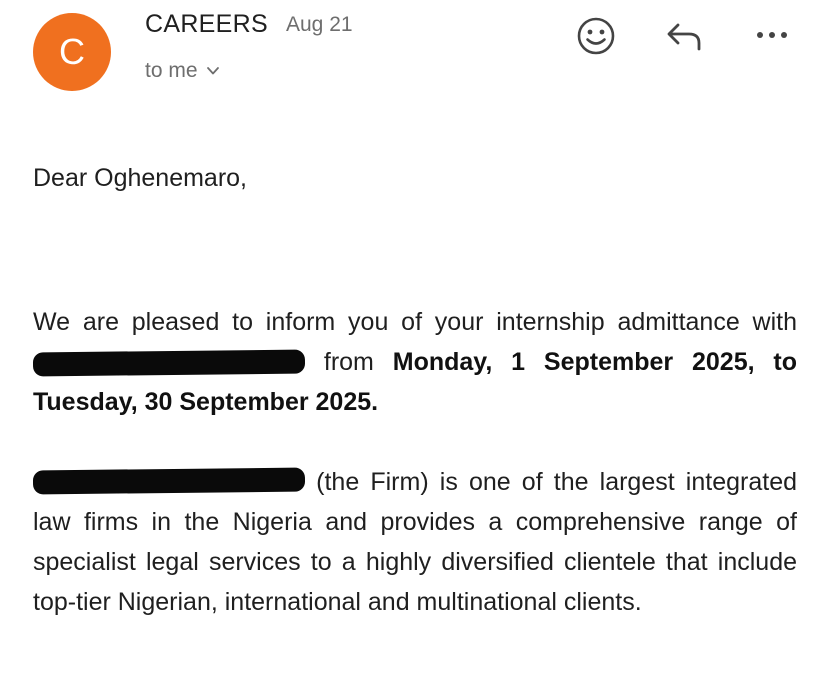 This screenshot has width=827, height=695. What do you see at coordinates (140, 178) in the screenshot?
I see `greeting: Dear Oghenemaro,` at bounding box center [140, 178].